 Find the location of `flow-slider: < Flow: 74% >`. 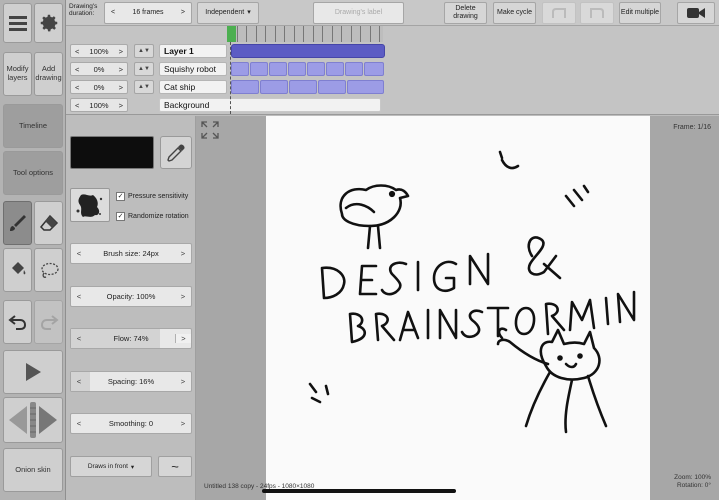

flow-slider: < Flow: 74% > is located at coordinates (131, 338).